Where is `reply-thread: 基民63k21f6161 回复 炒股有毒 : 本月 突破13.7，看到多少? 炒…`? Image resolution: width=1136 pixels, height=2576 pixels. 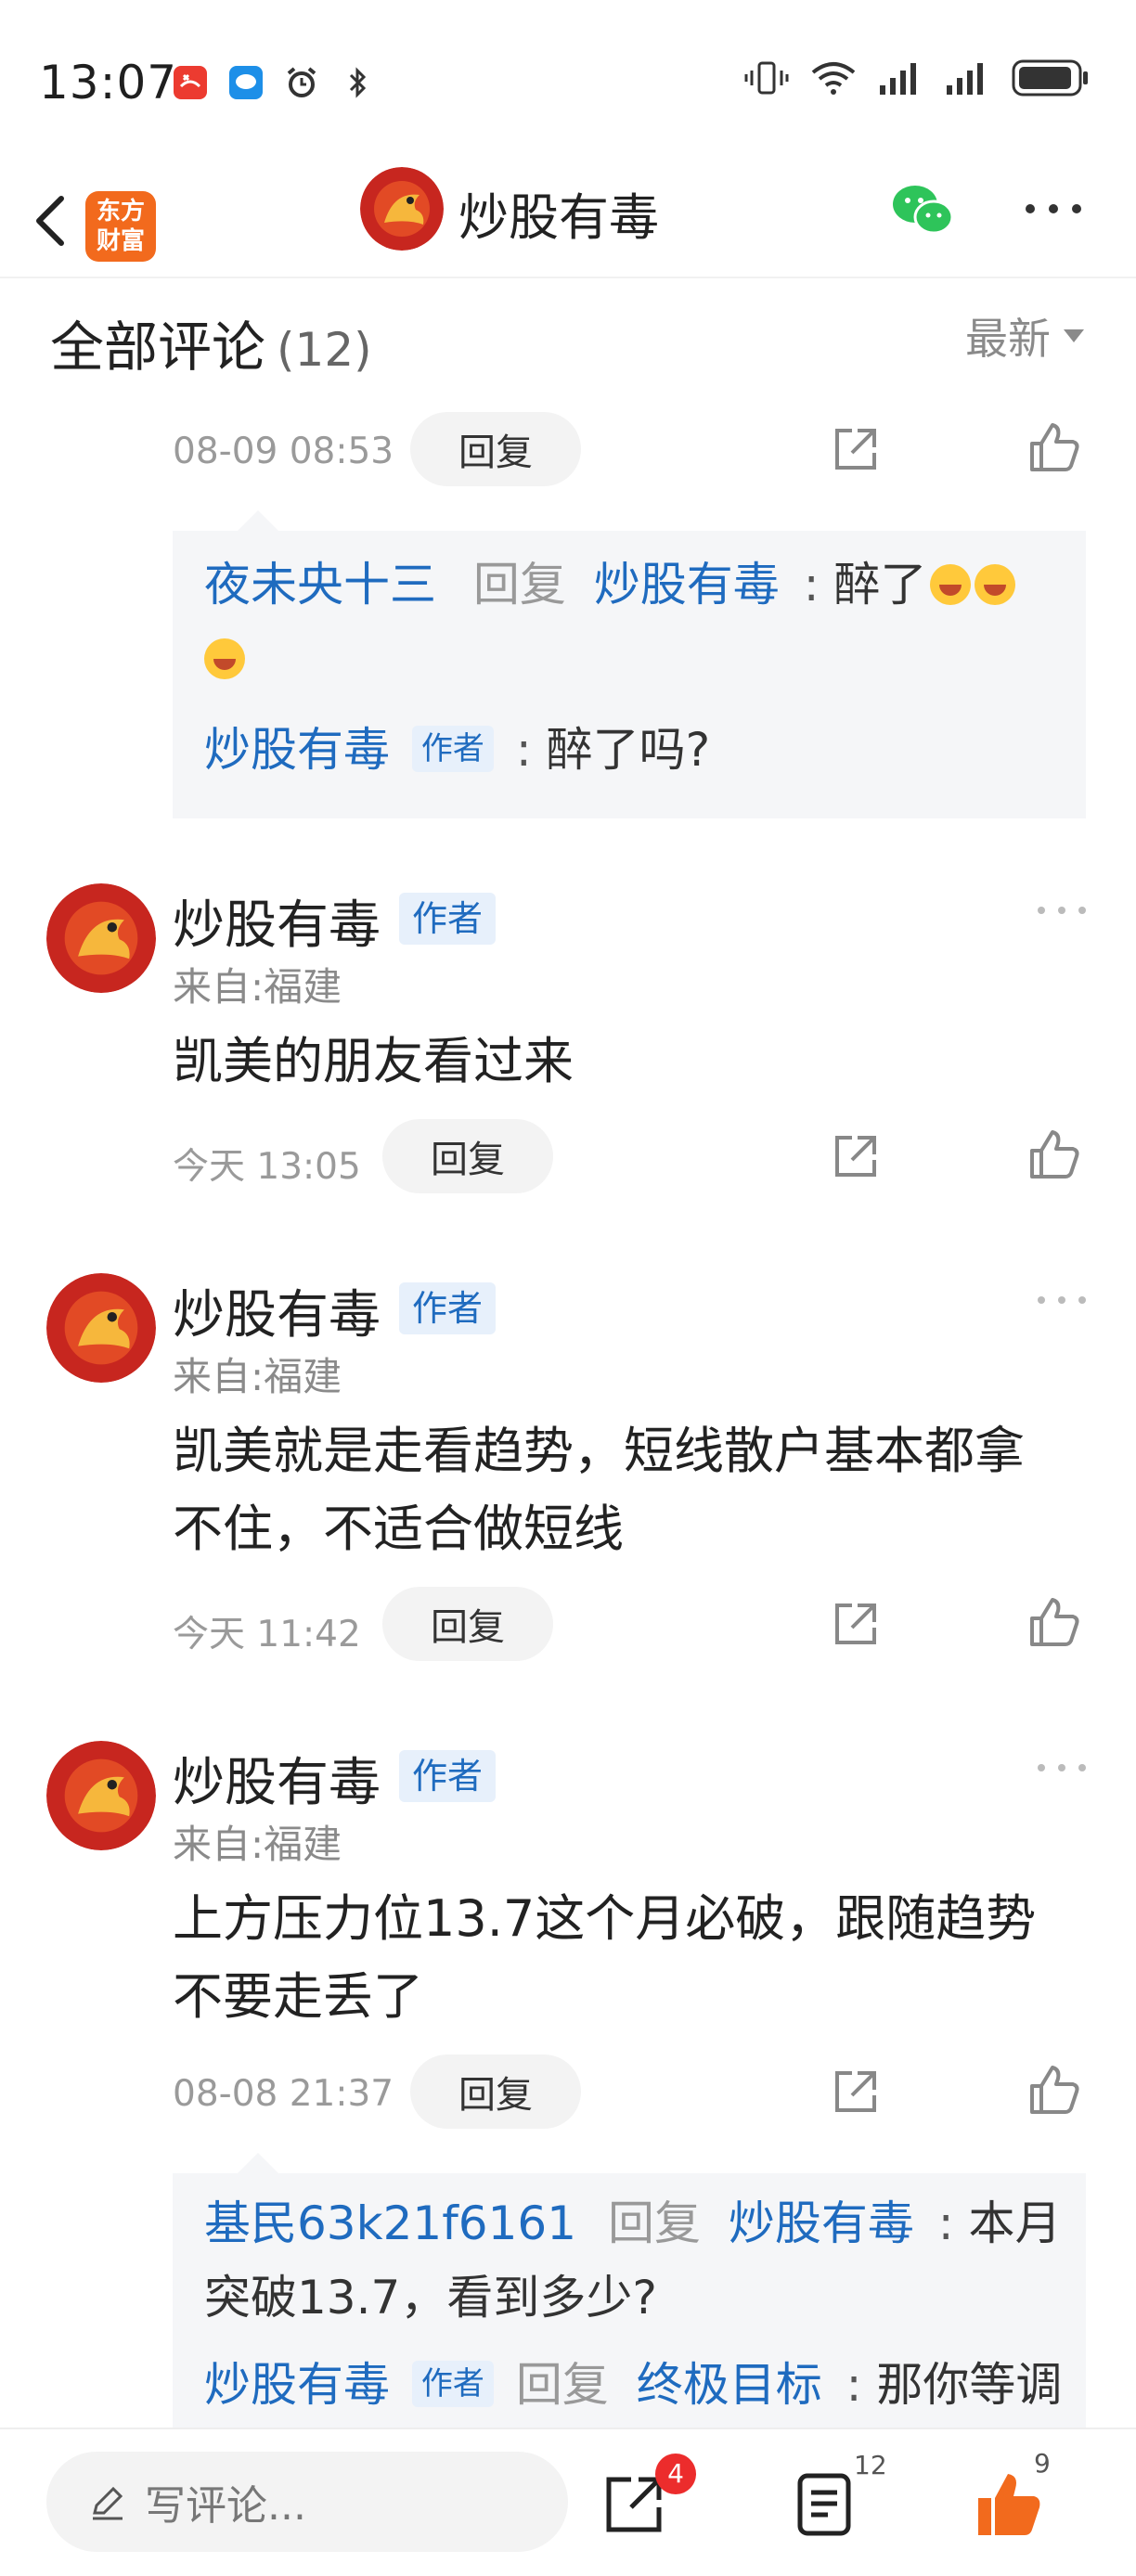
reply-thread: 基民63k21f6161 回复 炒股有毒 : 本月 突破13.7，看到多少? 炒… is located at coordinates (629, 2290).